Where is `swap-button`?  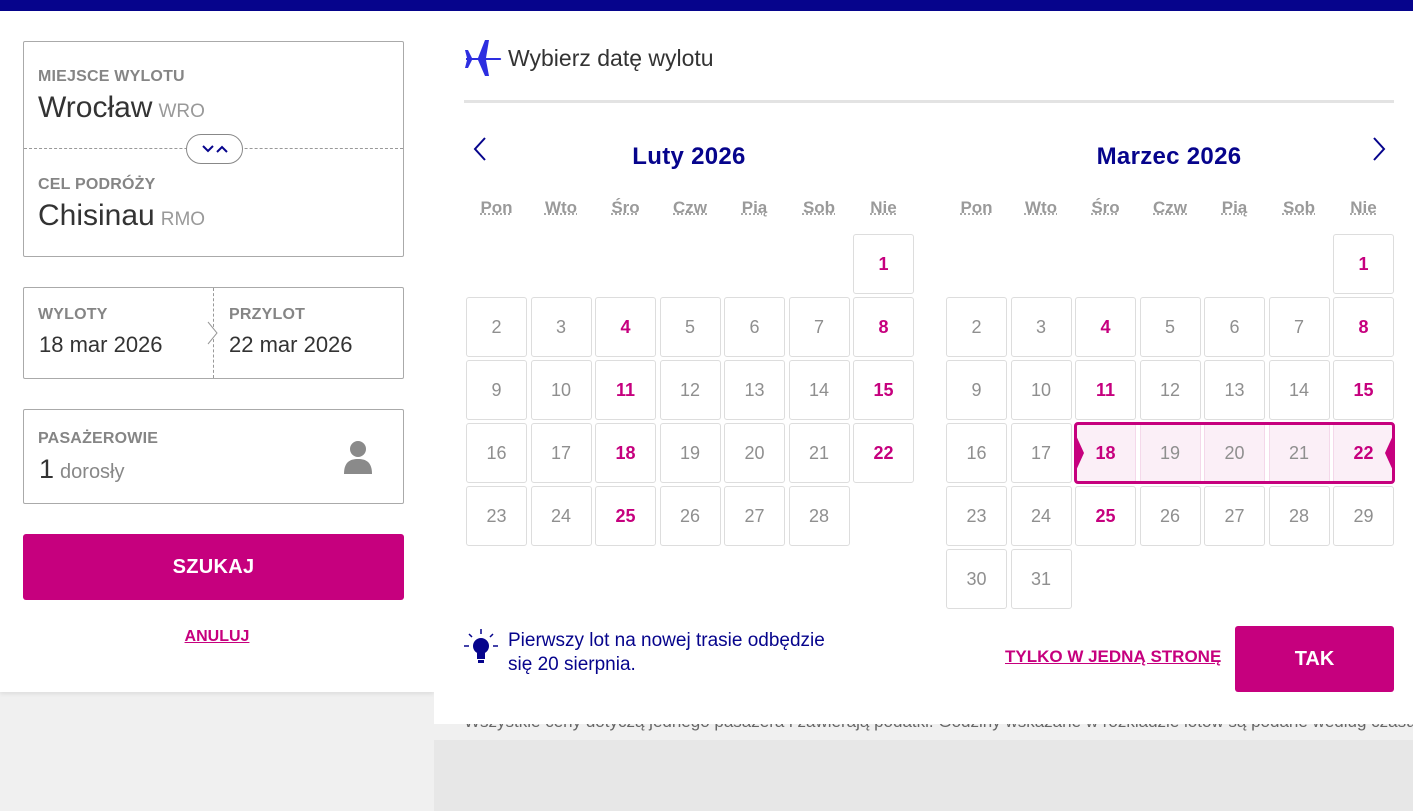
swap-button is located at coordinates (214, 149).